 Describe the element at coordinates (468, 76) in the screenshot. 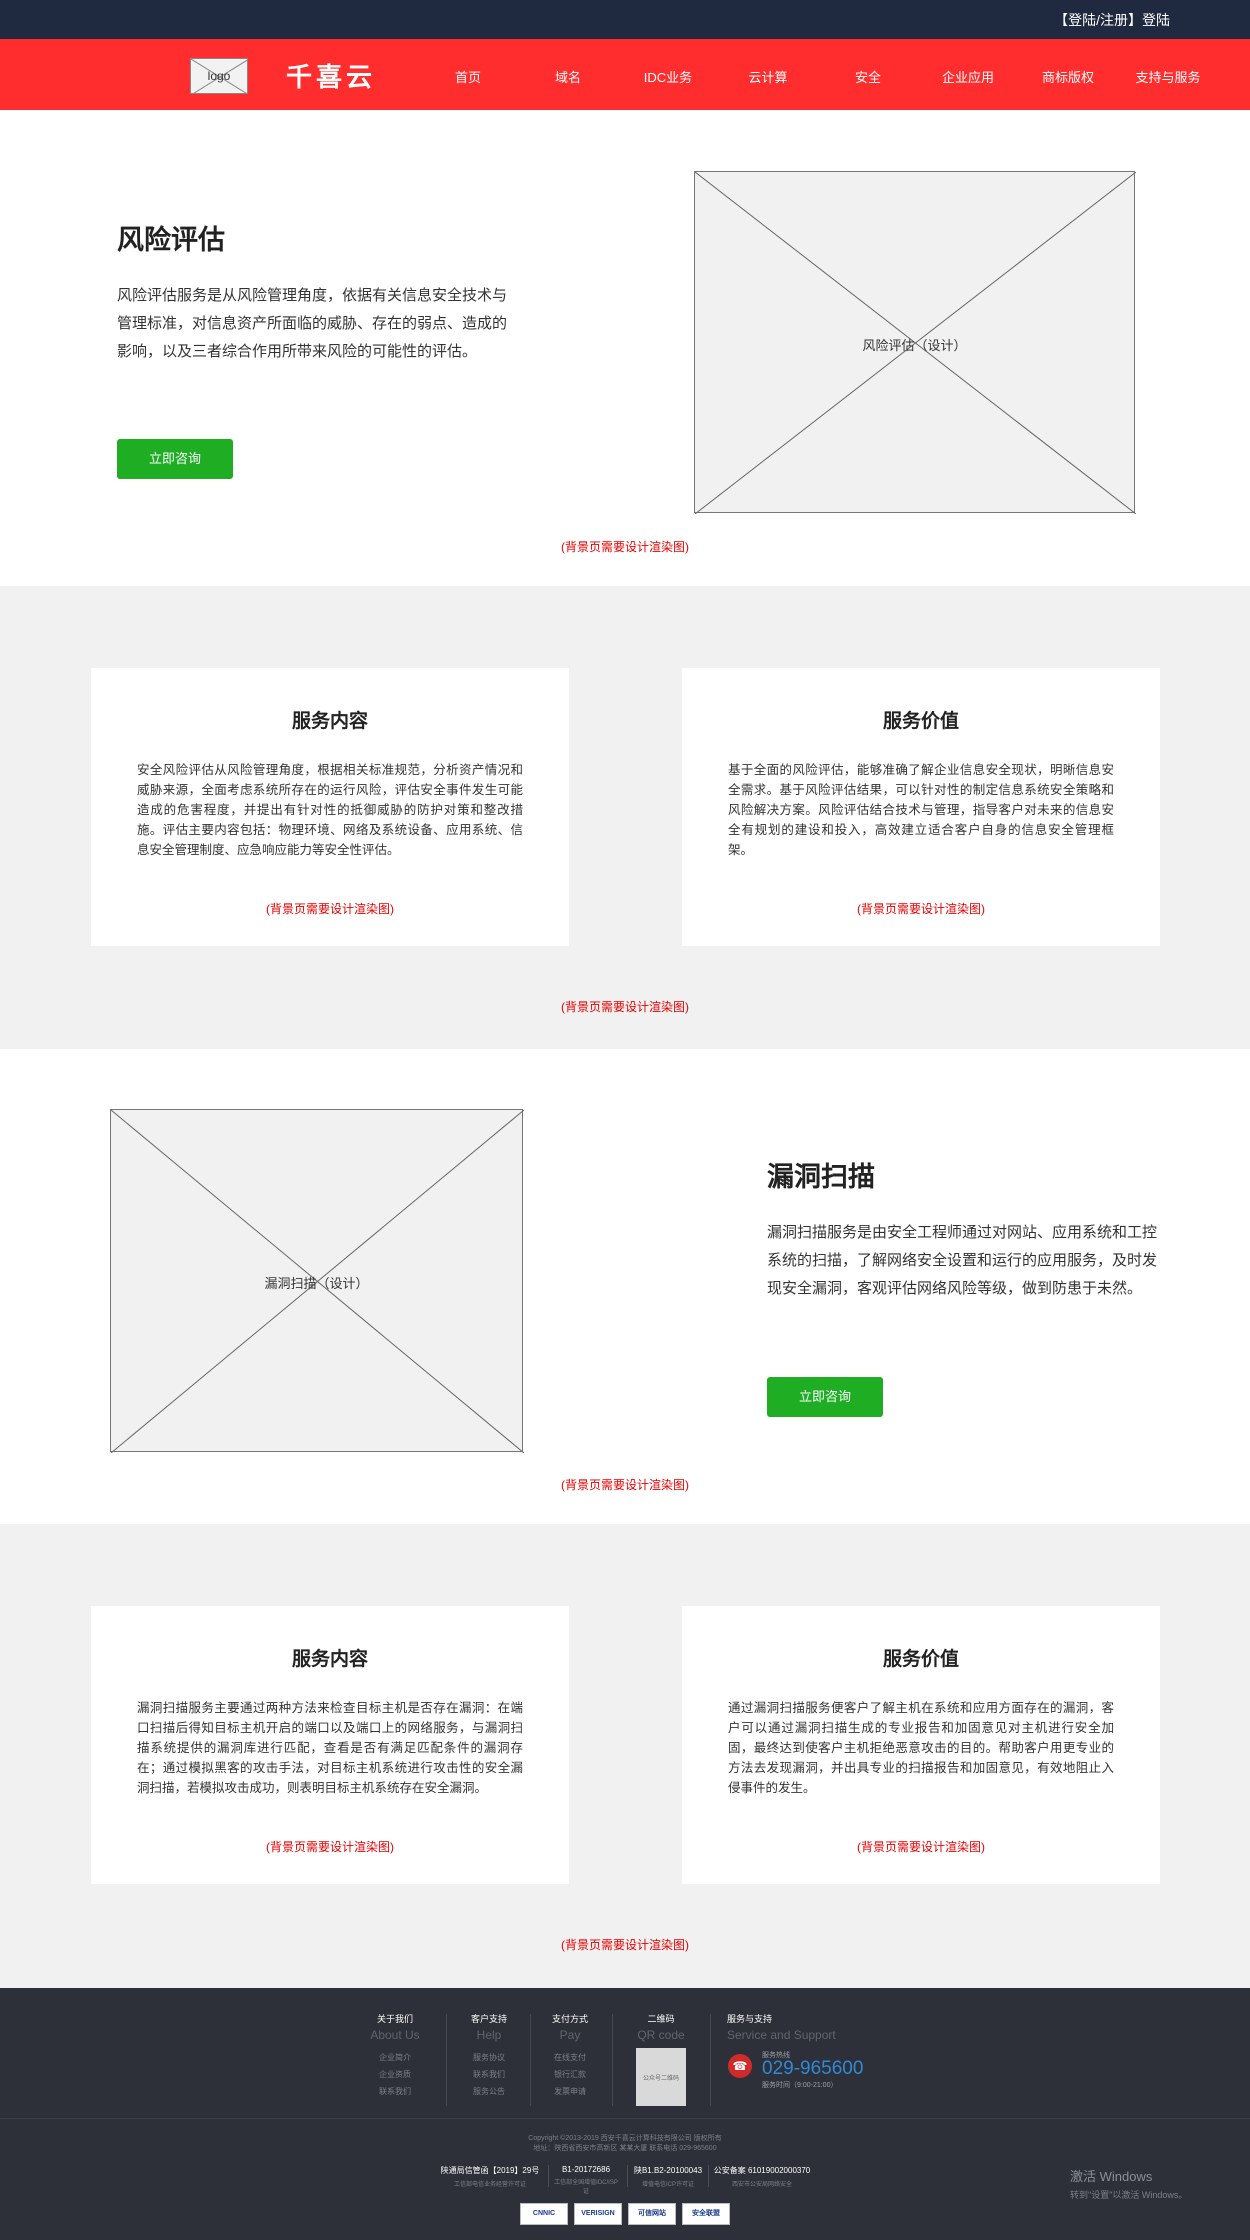

I see `nav-item-home: 首页` at that location.